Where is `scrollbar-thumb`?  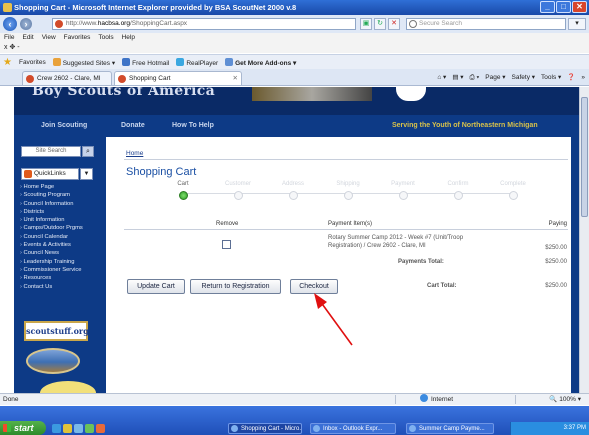 scrollbar-thumb is located at coordinates (584, 157).